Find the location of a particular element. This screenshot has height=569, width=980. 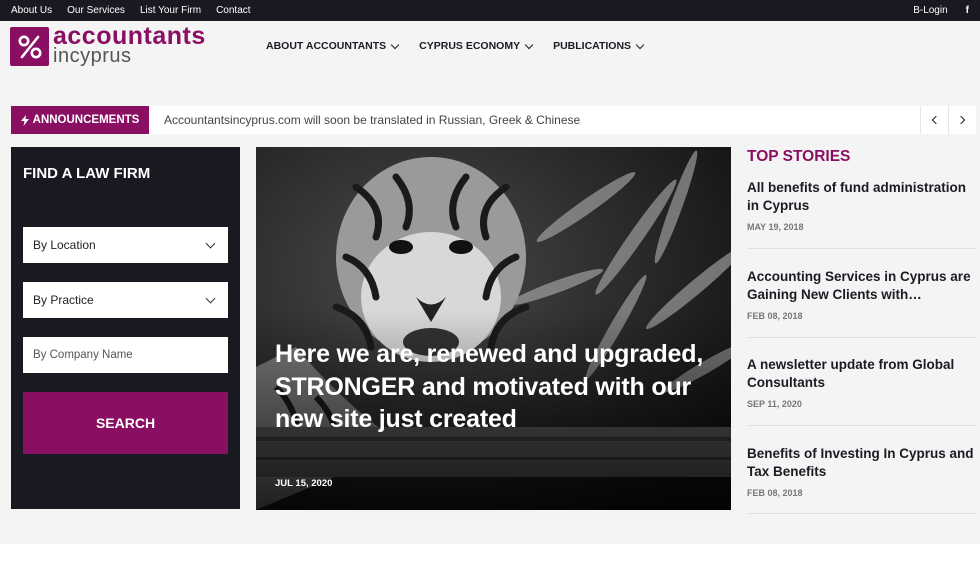

top-link-list-firm: List Your Firm is located at coordinates (170, 10).